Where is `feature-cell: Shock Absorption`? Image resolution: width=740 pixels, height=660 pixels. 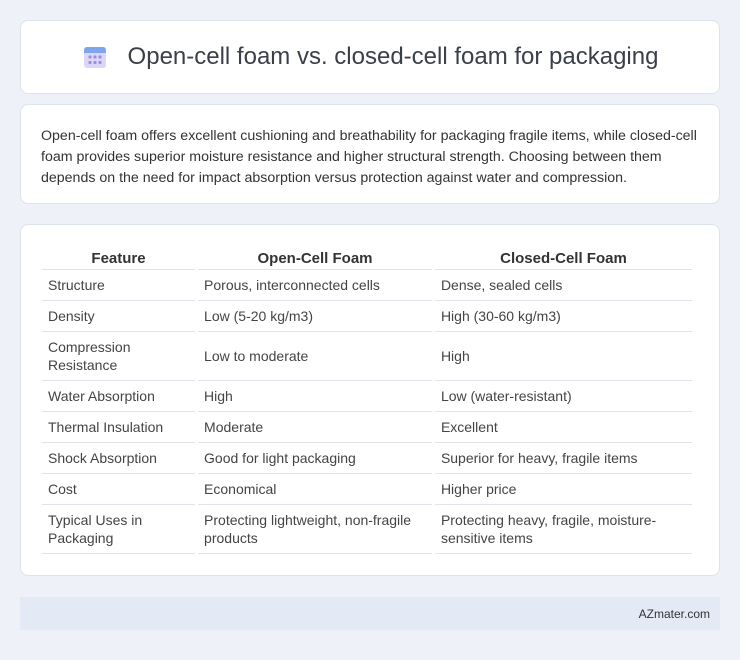 feature-cell: Shock Absorption is located at coordinates (119, 458).